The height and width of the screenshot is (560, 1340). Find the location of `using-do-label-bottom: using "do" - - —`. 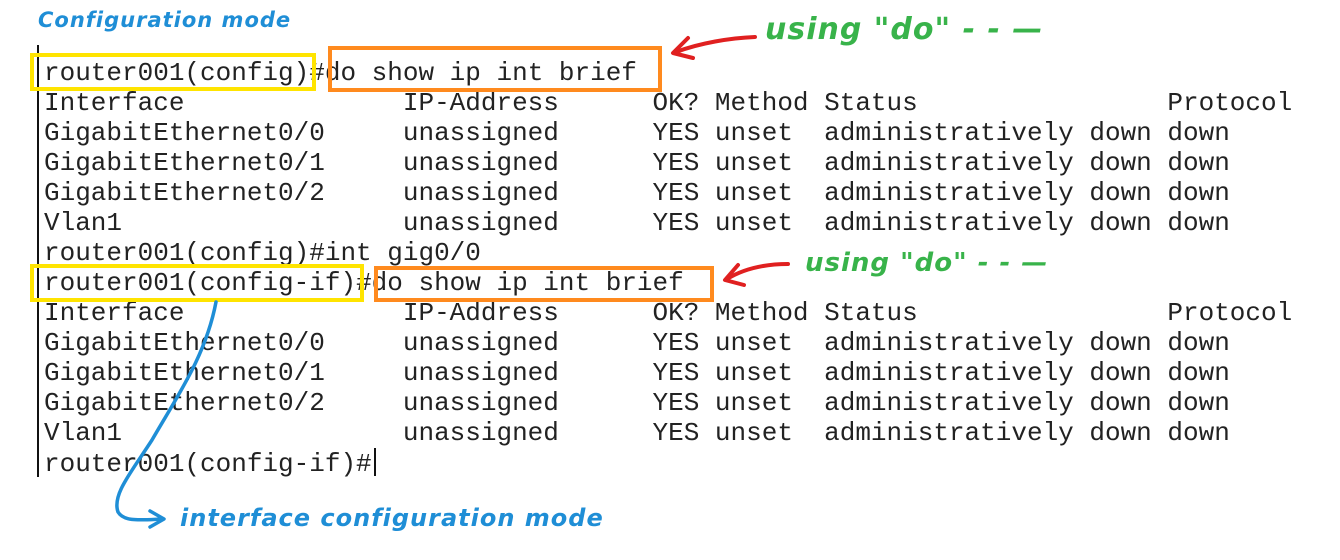

using-do-label-bottom: using "do" - - — is located at coordinates (927, 263).